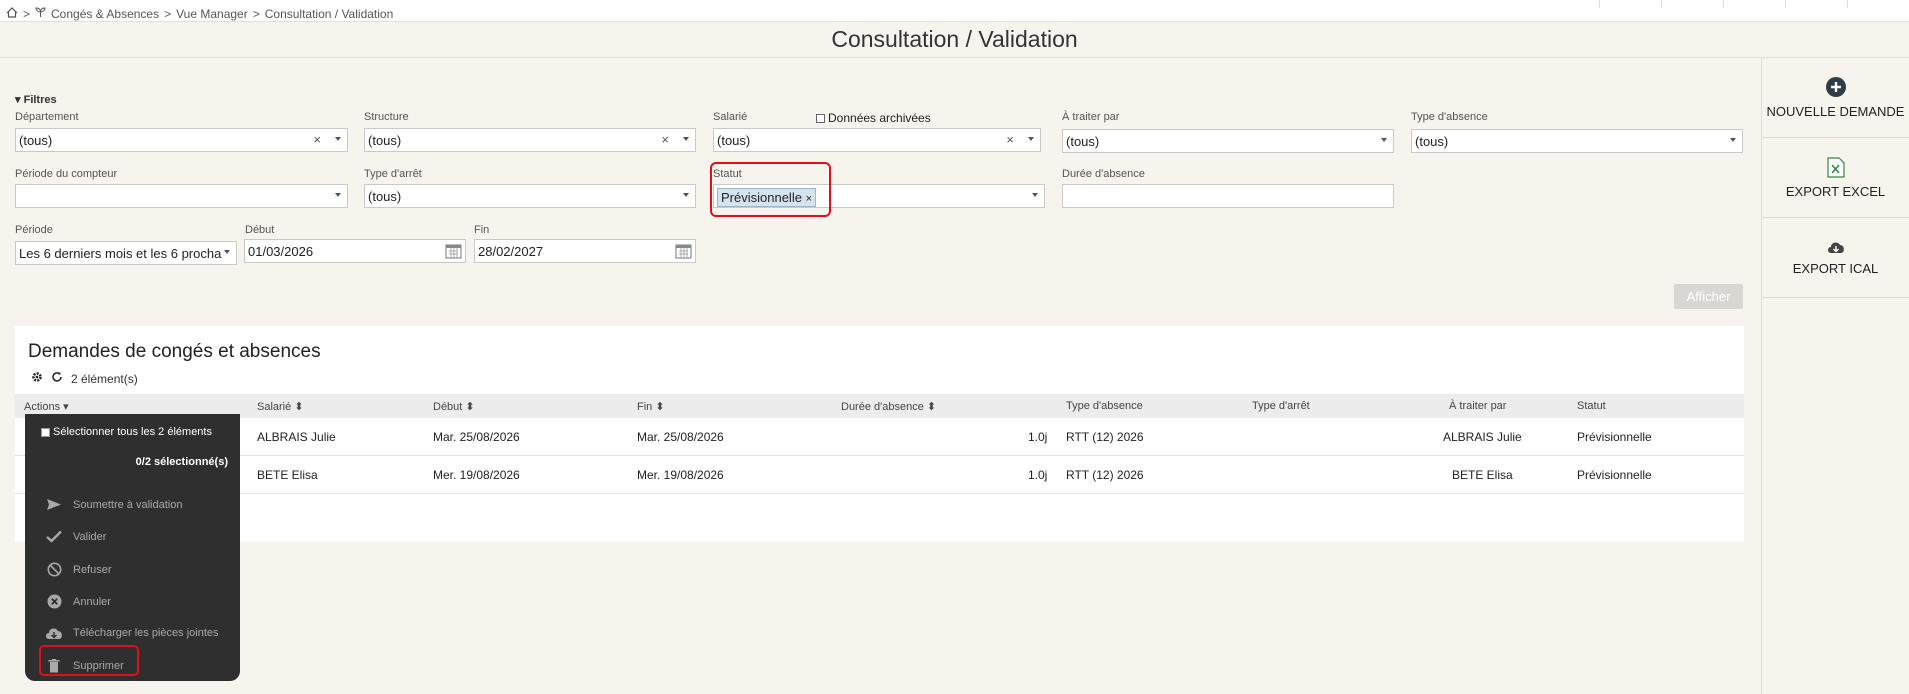 The height and width of the screenshot is (694, 1909). What do you see at coordinates (1577, 141) in the screenshot?
I see `type-absence-select: (tous)` at bounding box center [1577, 141].